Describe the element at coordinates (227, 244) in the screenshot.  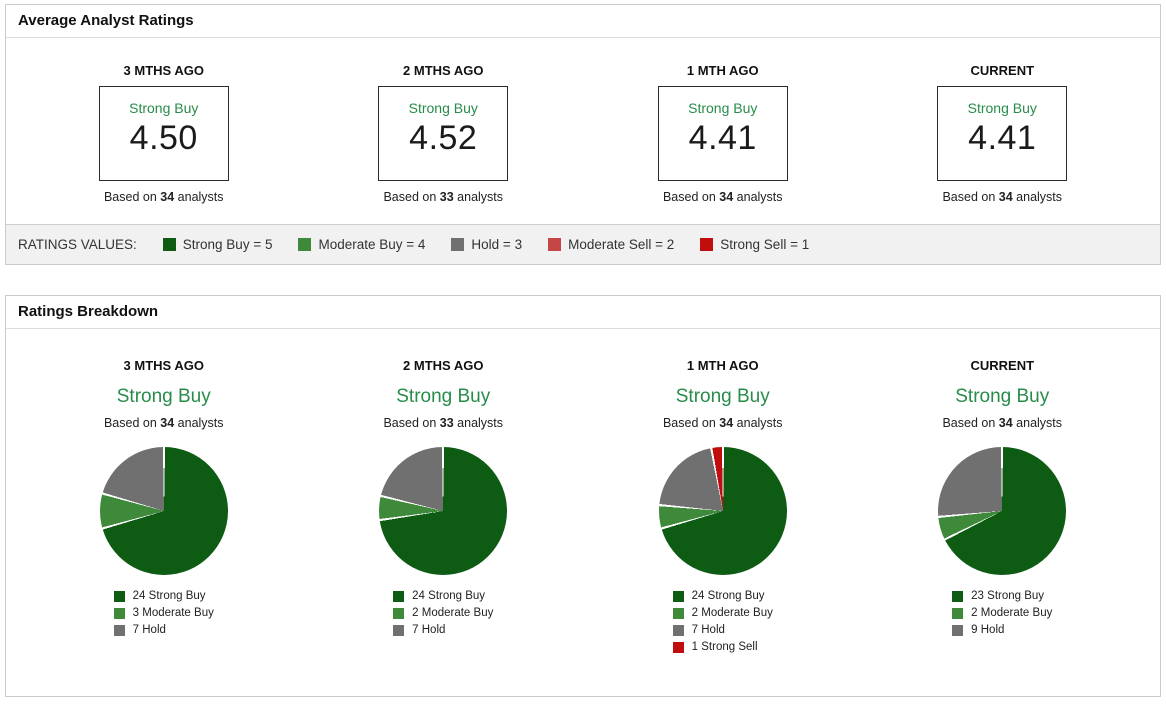
I see `rating-value-label: Strong Buy = 5` at that location.